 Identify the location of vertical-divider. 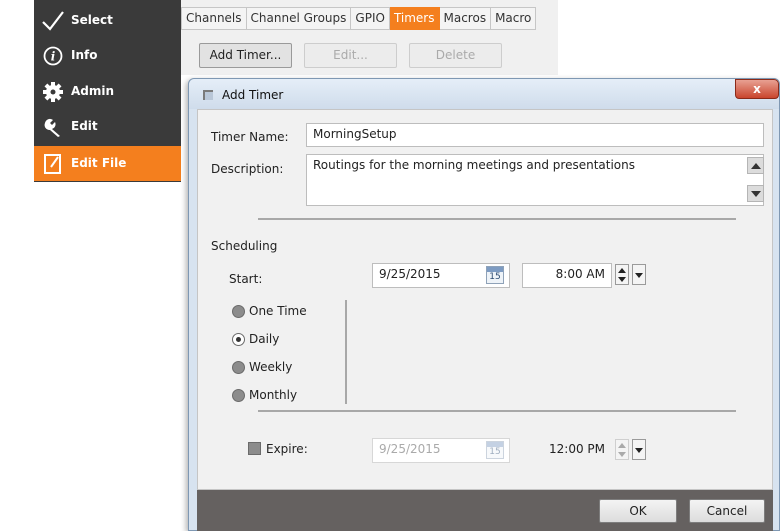
(346, 352).